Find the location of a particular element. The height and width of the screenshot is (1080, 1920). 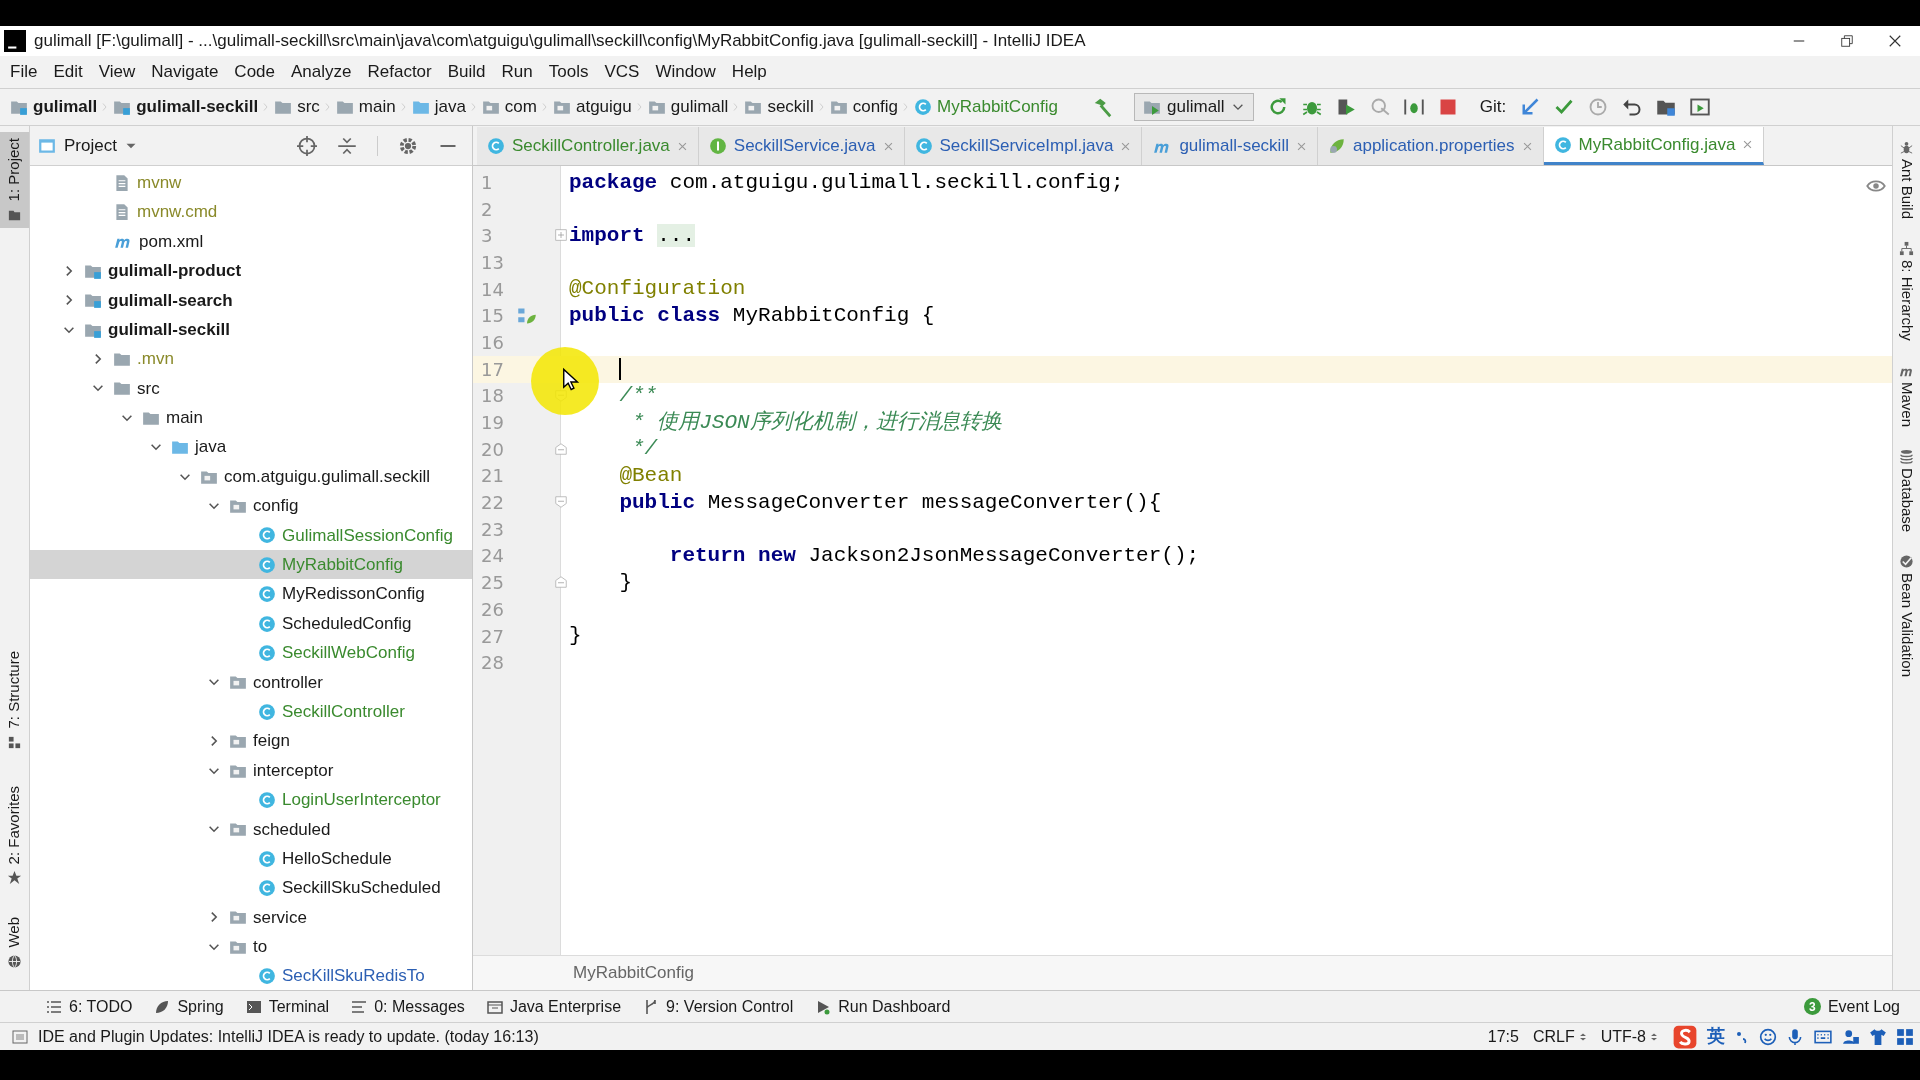

menu-item: Analyze is located at coordinates (321, 72).